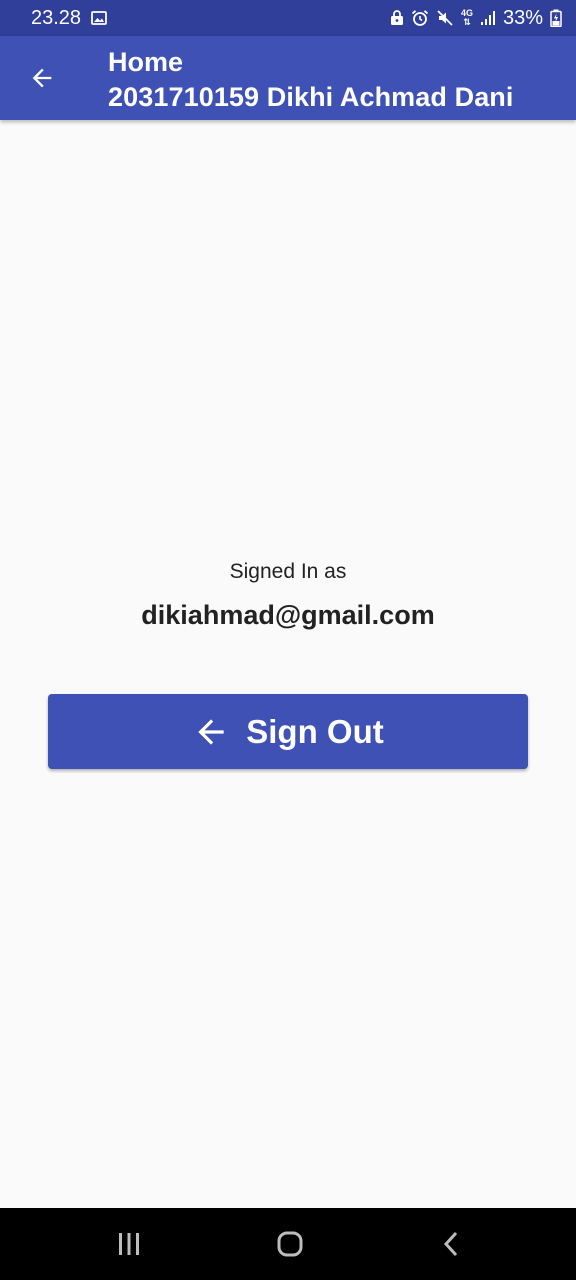  What do you see at coordinates (522, 17) in the screenshot?
I see `battery-percent: 33%` at bounding box center [522, 17].